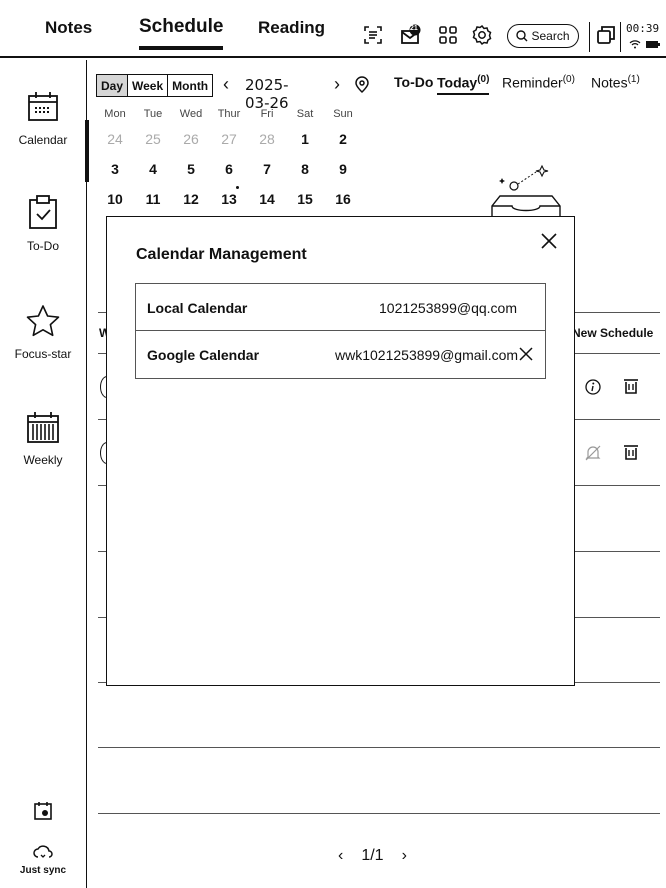 Image resolution: width=666 pixels, height=888 pixels. I want to click on prev-page-chevron-icon: ‹, so click(340, 856).